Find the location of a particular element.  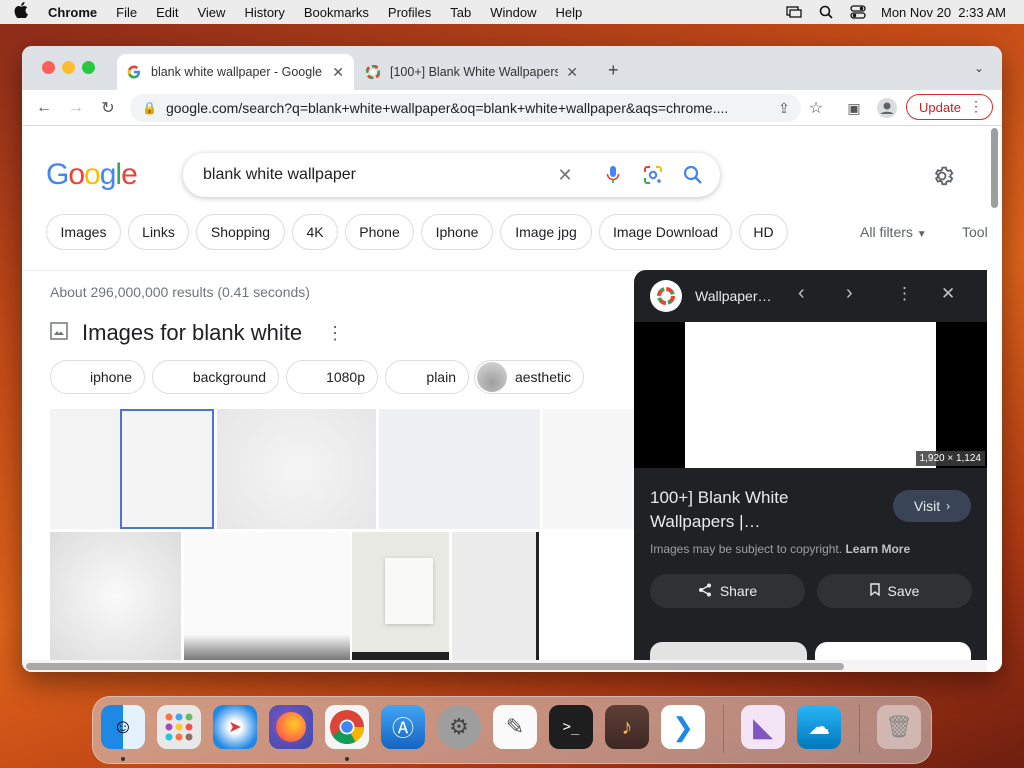

learn-more-link: Learn More is located at coordinates (877, 549).